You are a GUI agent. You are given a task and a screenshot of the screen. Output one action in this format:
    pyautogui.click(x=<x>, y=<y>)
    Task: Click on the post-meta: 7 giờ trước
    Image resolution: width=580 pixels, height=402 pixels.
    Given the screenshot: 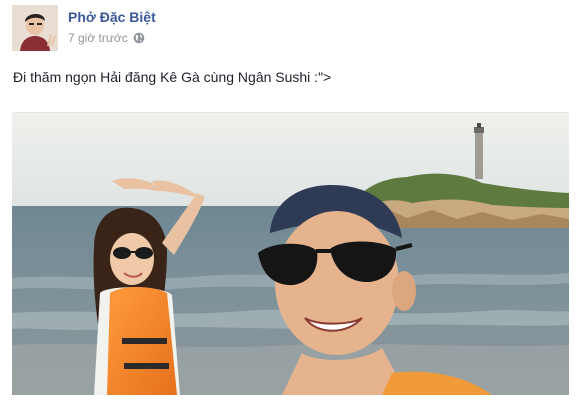 What is the action you would take?
    pyautogui.click(x=106, y=38)
    